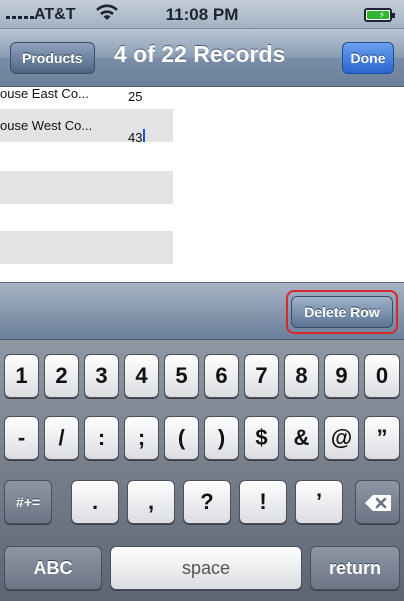 Image resolution: width=404 pixels, height=601 pixels. Describe the element at coordinates (319, 502) in the screenshot. I see `key-apostrophe: ’` at that location.